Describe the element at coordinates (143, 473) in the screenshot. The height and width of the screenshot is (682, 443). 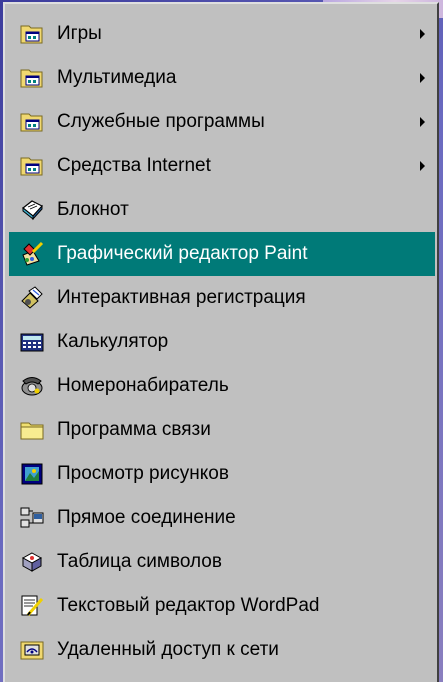
I see `menu-item-label: Просмотр рисунков` at that location.